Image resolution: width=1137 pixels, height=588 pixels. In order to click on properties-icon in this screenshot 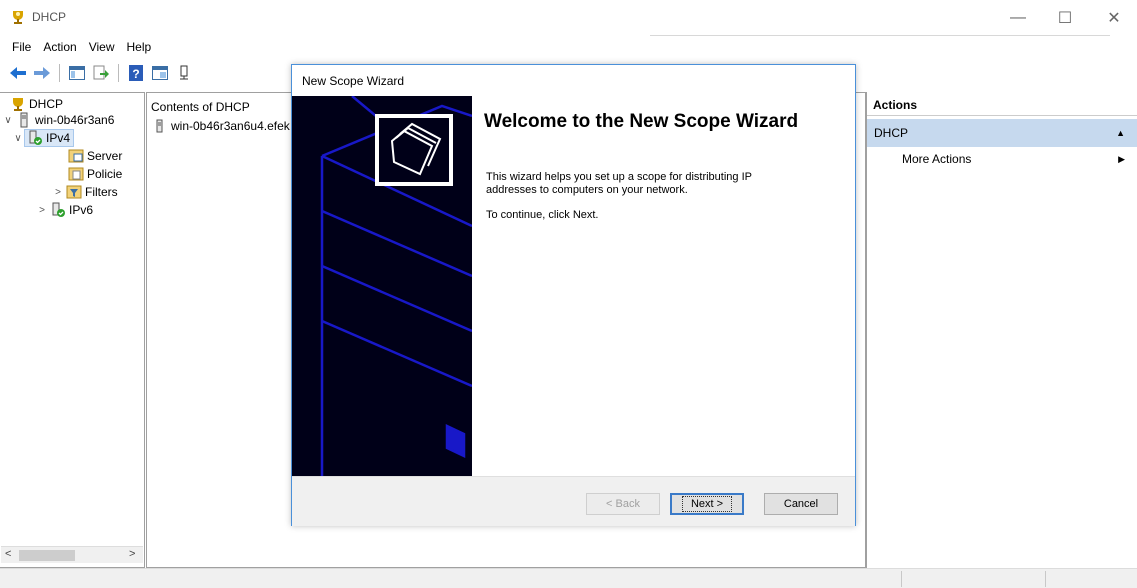, I will do `click(160, 73)`.